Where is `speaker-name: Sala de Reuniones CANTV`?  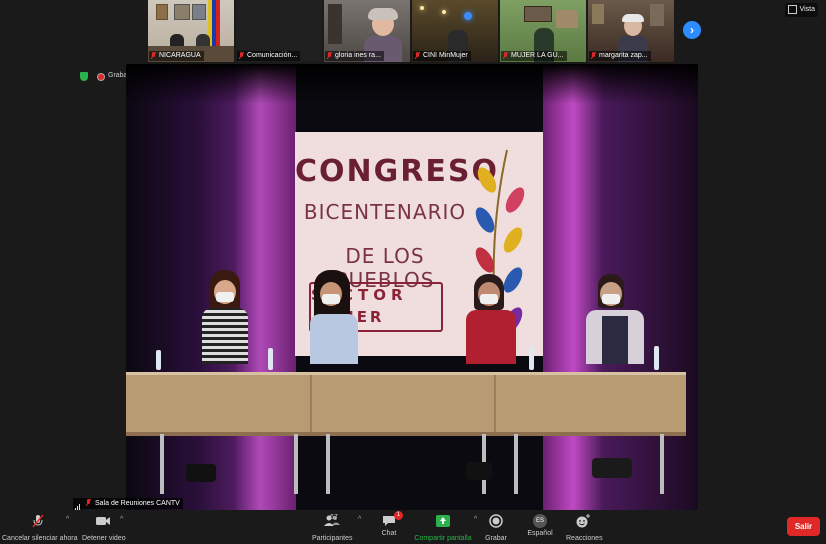 speaker-name: Sala de Reuniones CANTV is located at coordinates (137, 503).